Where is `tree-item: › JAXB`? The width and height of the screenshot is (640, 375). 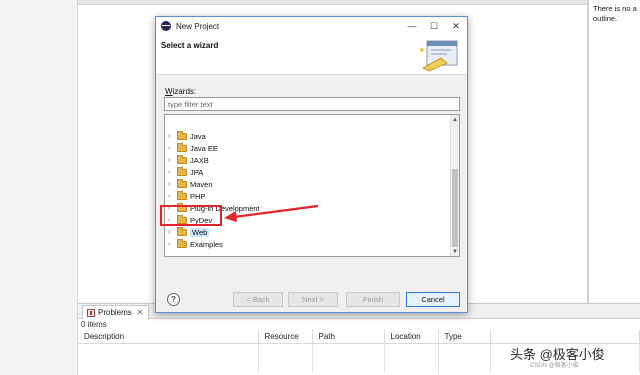
tree-item: › JAXB is located at coordinates (187, 160).